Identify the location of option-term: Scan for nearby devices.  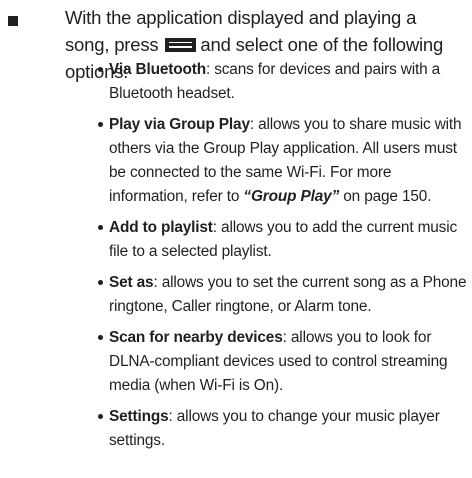
(196, 337).